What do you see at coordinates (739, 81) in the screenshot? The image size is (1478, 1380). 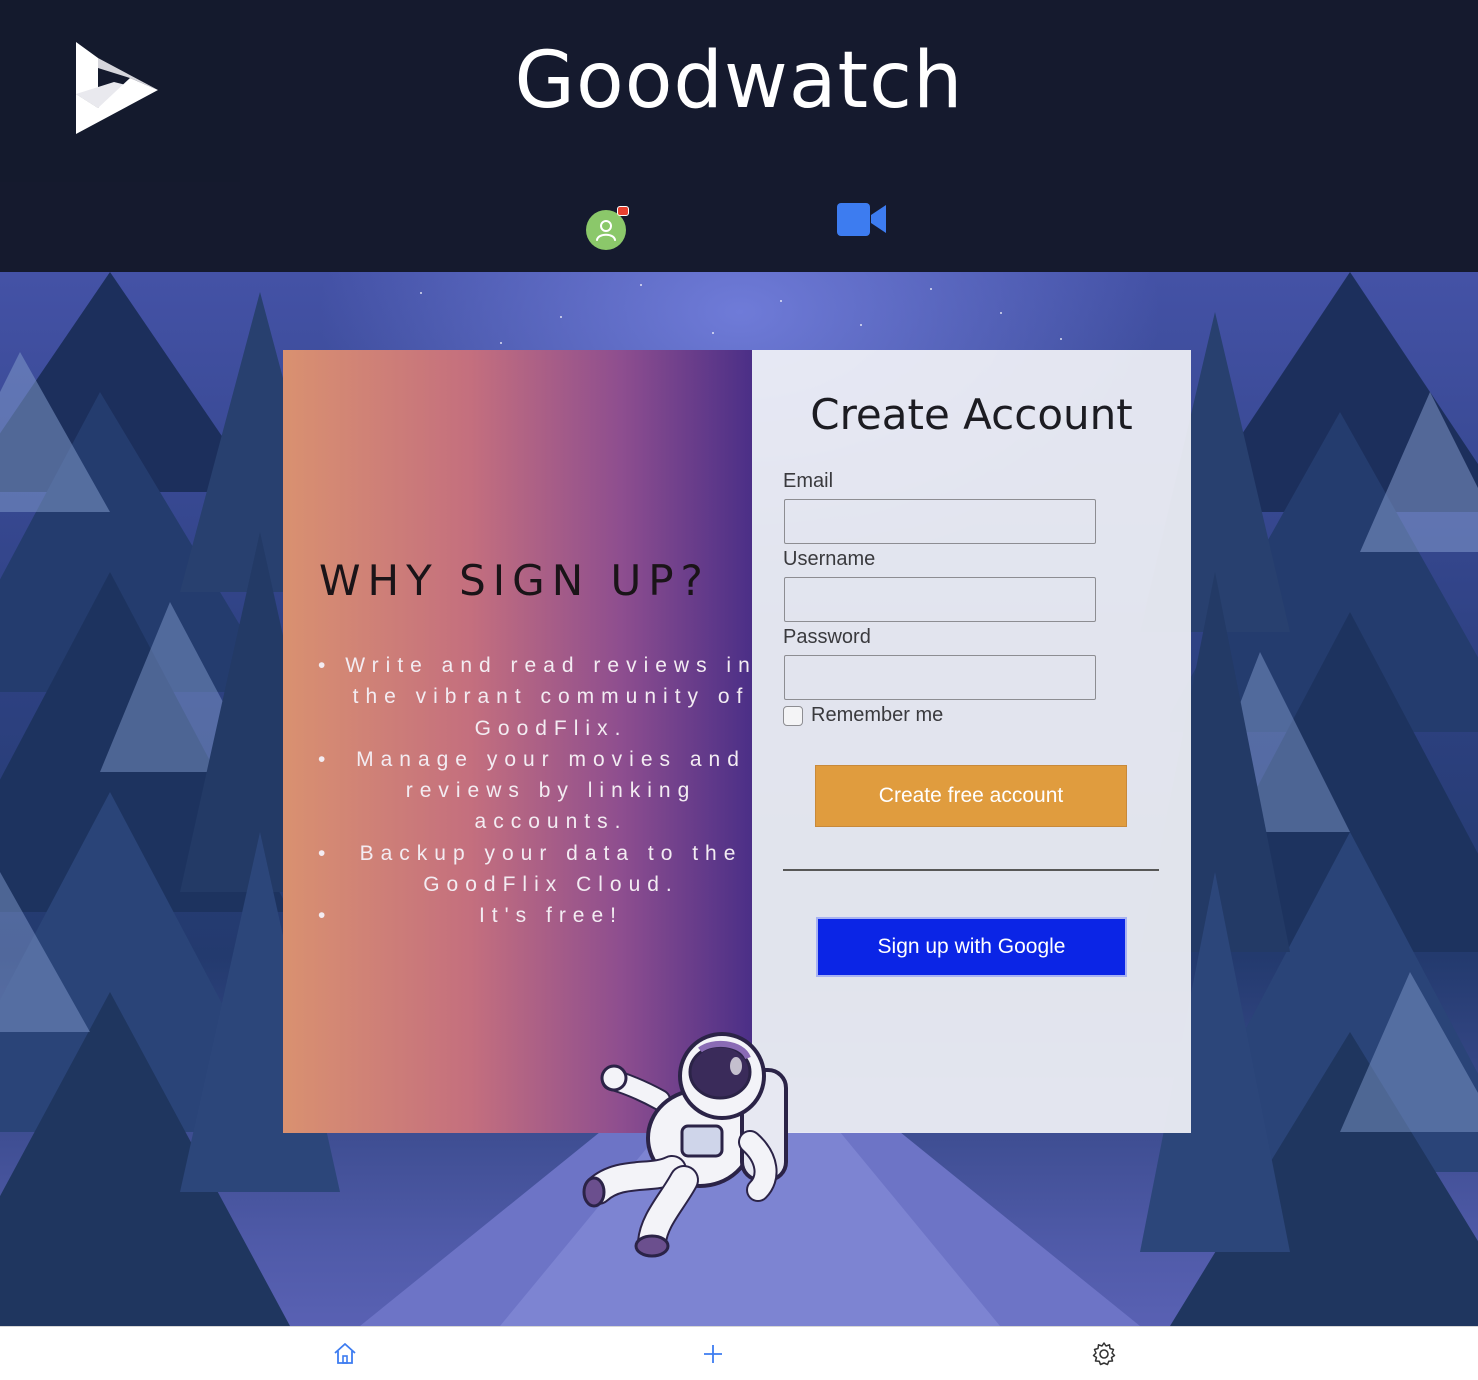 I see `app-title: Goodwatch` at bounding box center [739, 81].